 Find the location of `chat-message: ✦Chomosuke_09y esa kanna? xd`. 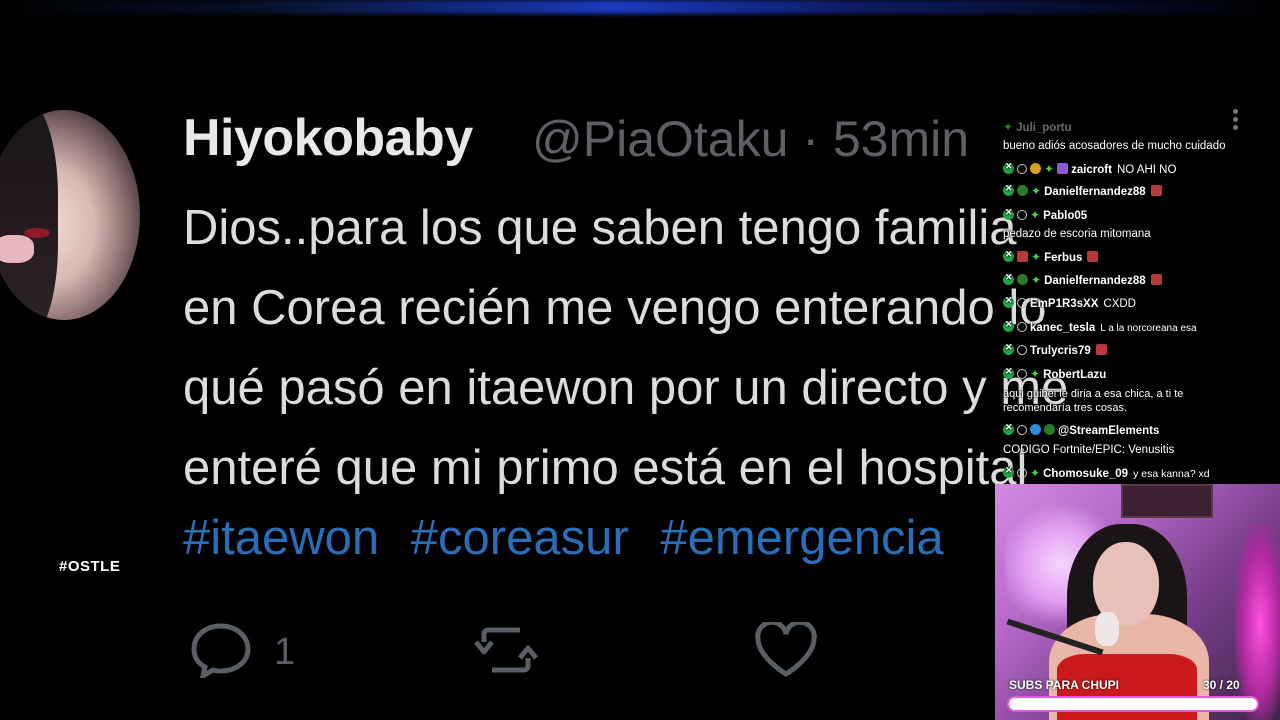

chat-message: ✦Chomosuke_09y esa kanna? xd is located at coordinates (1141, 472).